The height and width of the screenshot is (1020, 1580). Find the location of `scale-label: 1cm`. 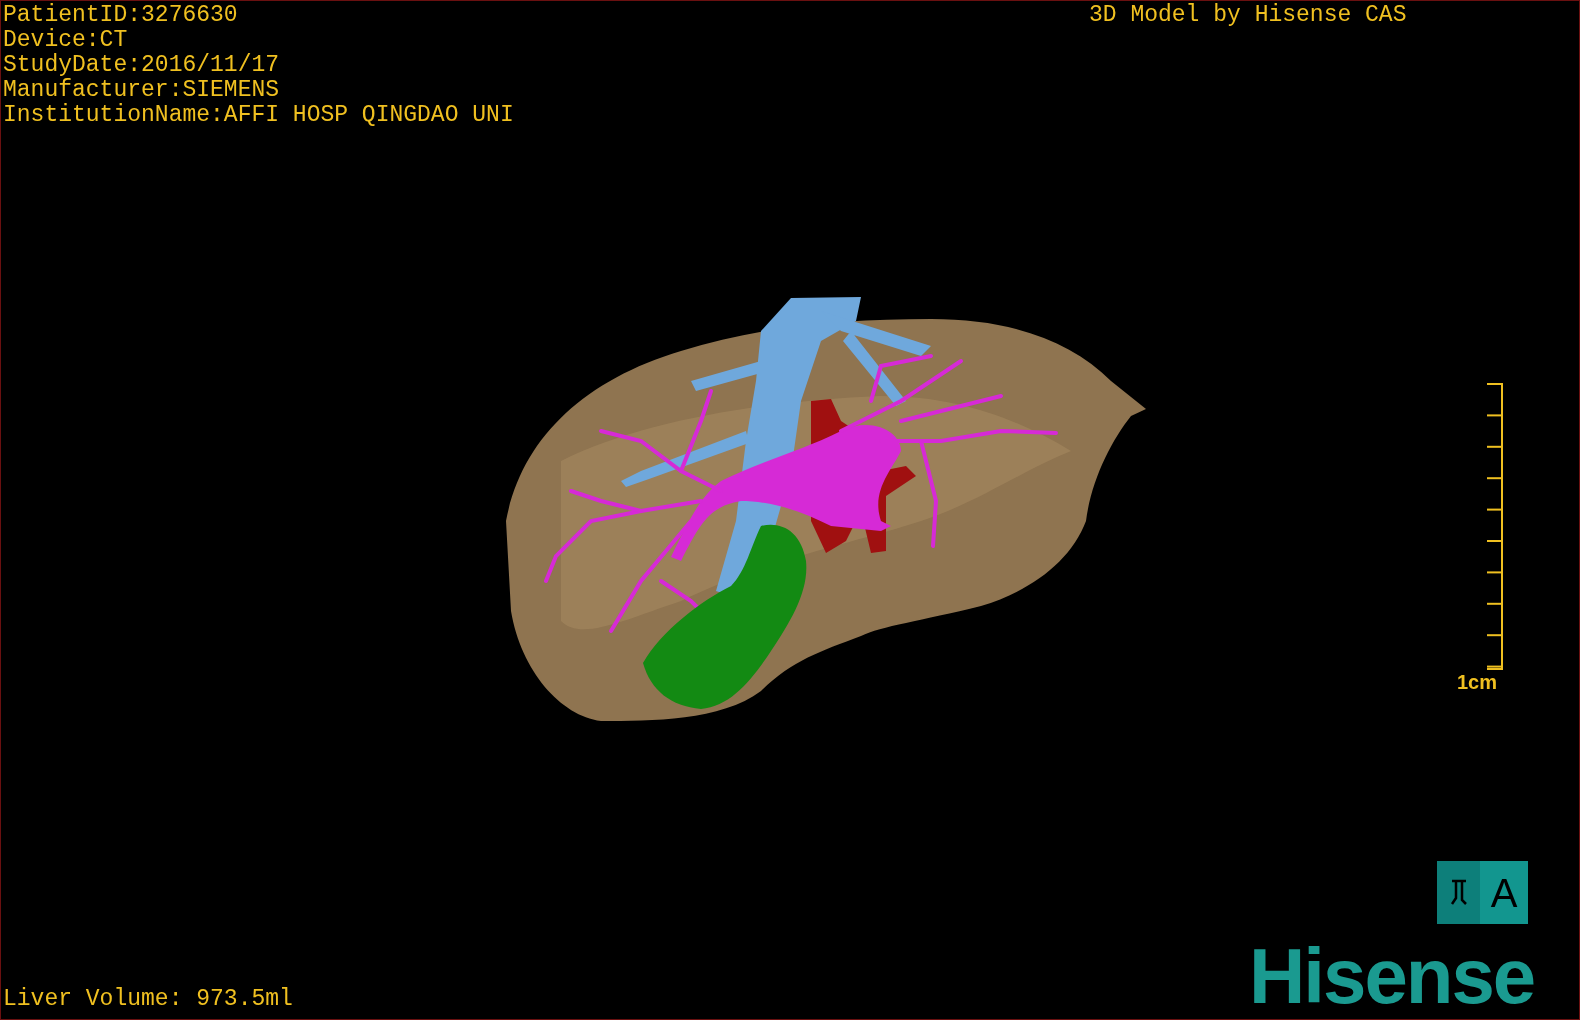

scale-label: 1cm is located at coordinates (1477, 682).